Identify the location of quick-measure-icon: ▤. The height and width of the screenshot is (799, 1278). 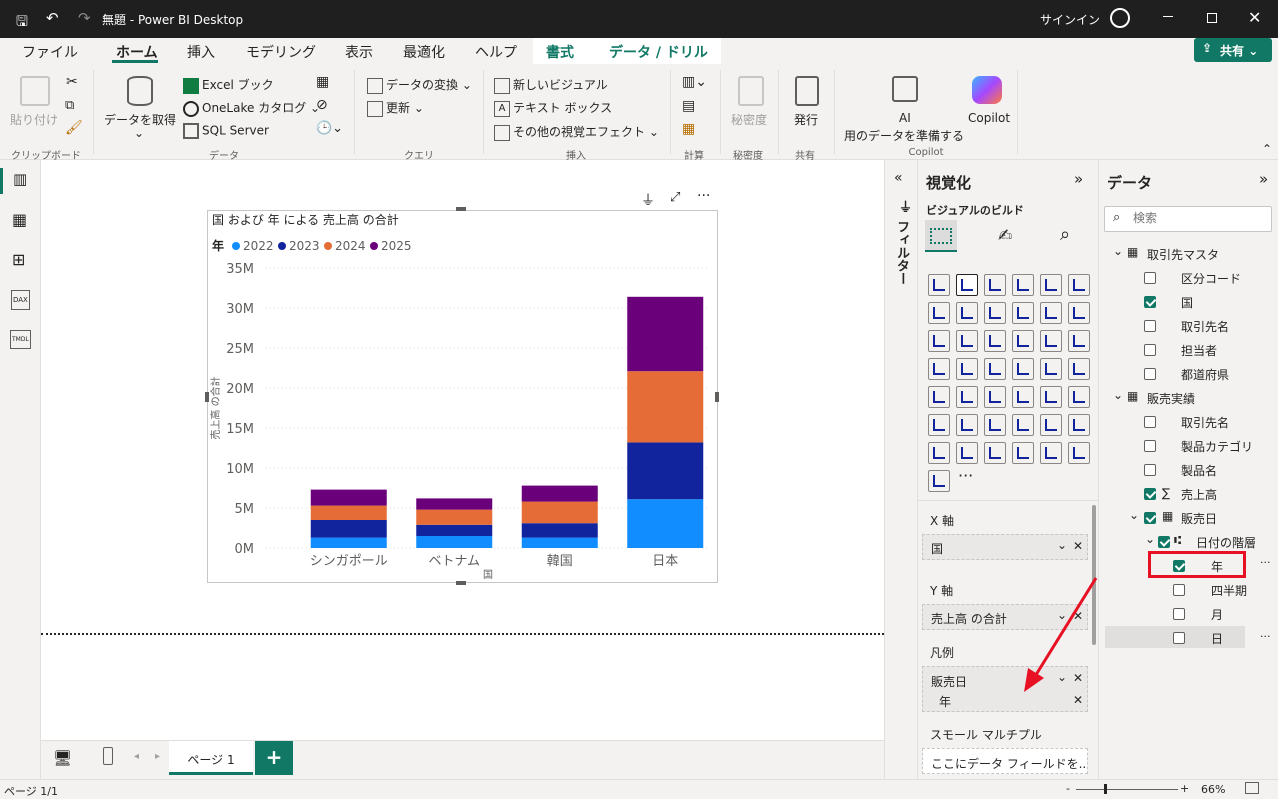
(688, 106).